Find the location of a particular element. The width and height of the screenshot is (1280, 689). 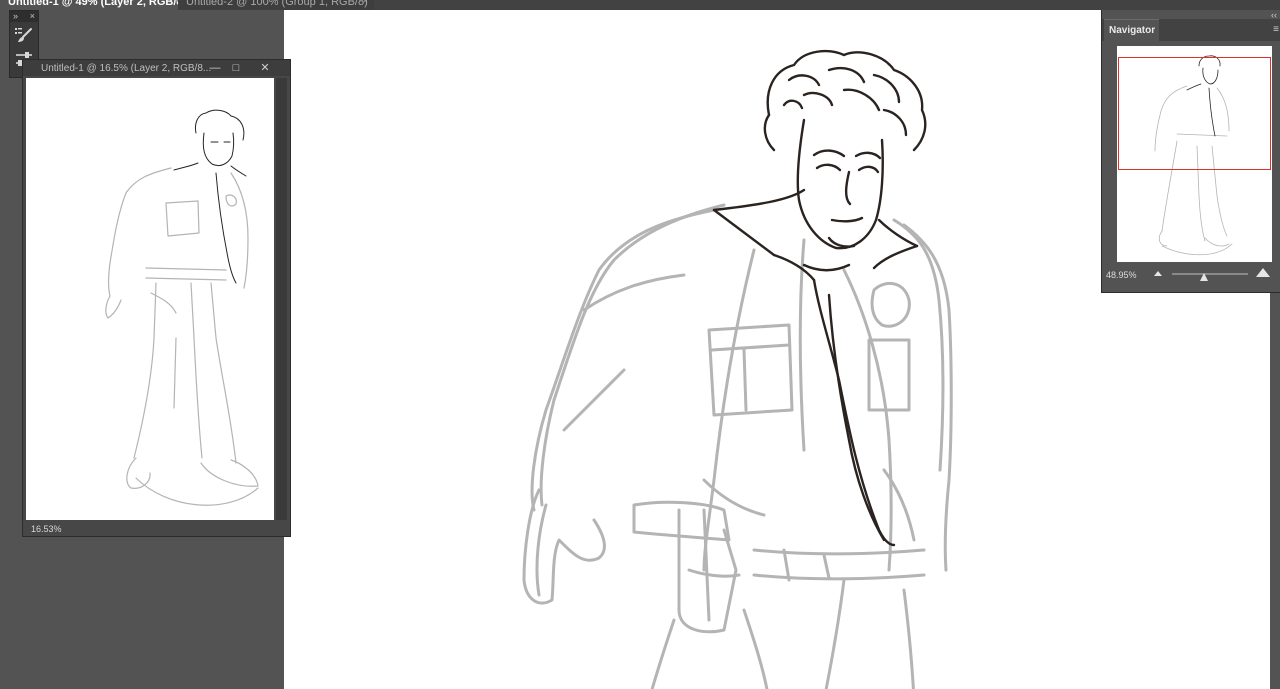

floating-canvas is located at coordinates (150, 299).